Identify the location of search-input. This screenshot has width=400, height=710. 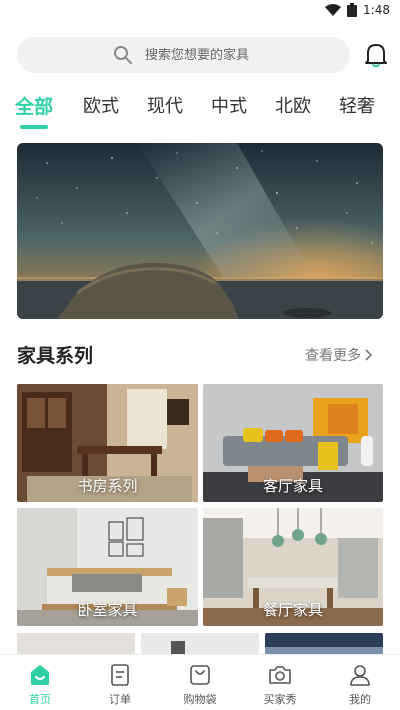
(240, 55).